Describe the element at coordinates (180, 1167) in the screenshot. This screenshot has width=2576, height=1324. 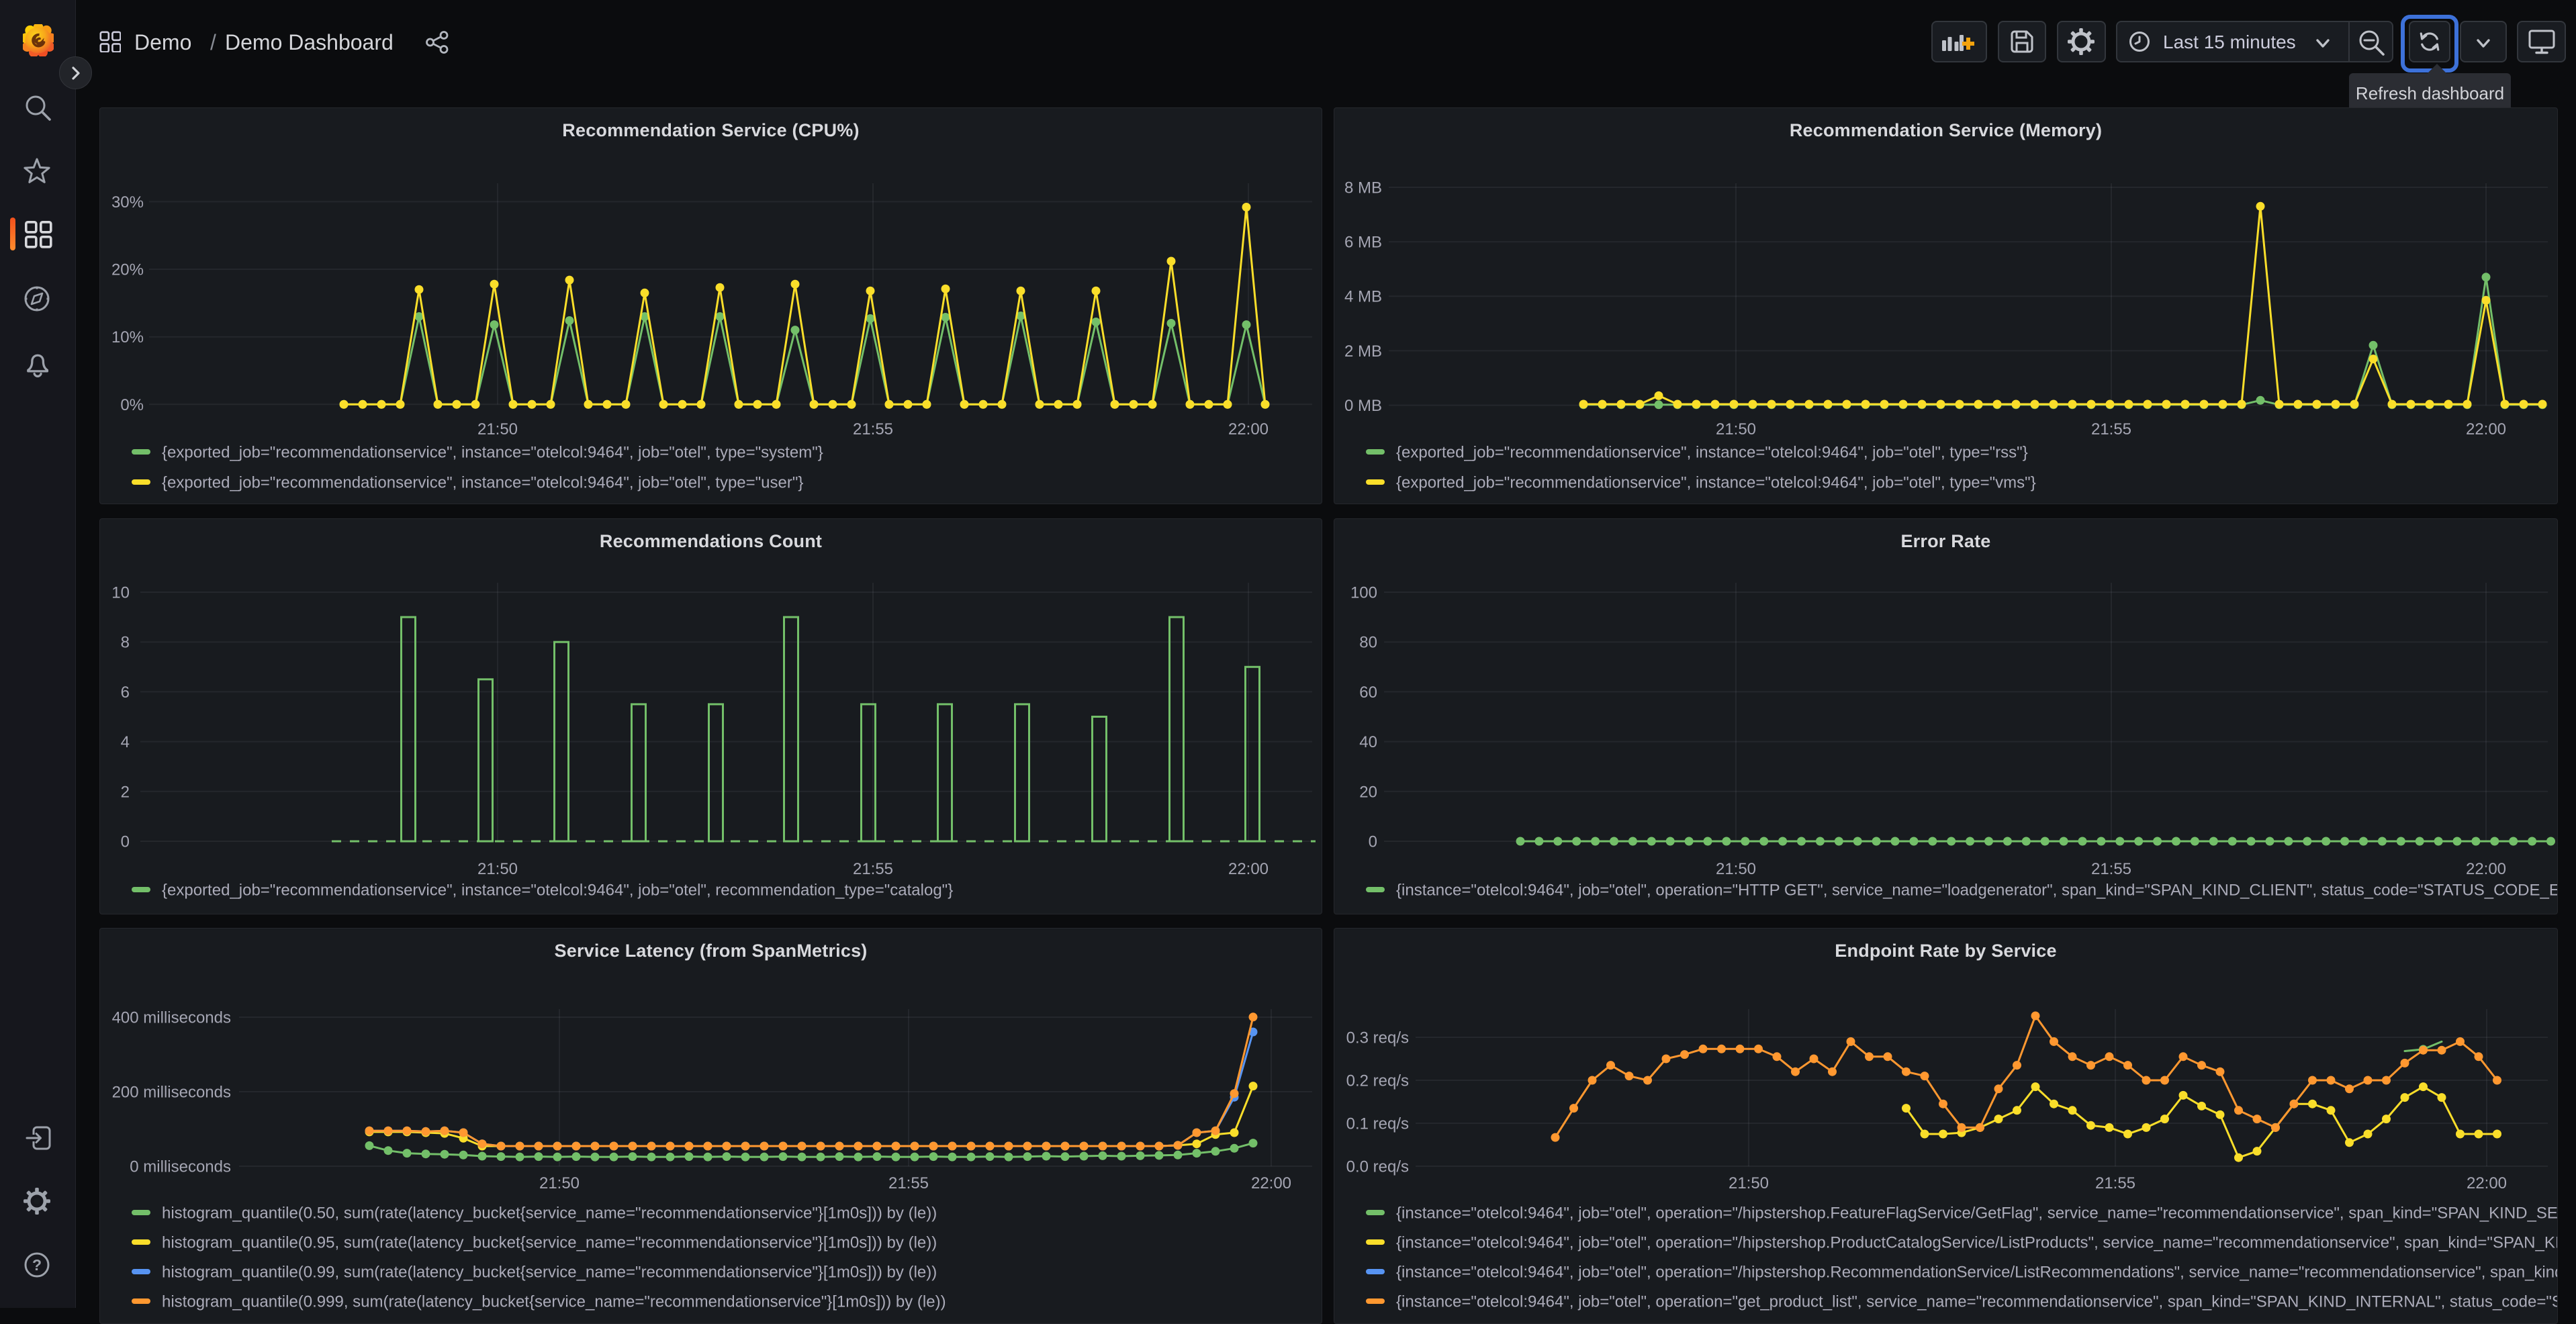
I see `svg-text: 0 milliseconds` at that location.